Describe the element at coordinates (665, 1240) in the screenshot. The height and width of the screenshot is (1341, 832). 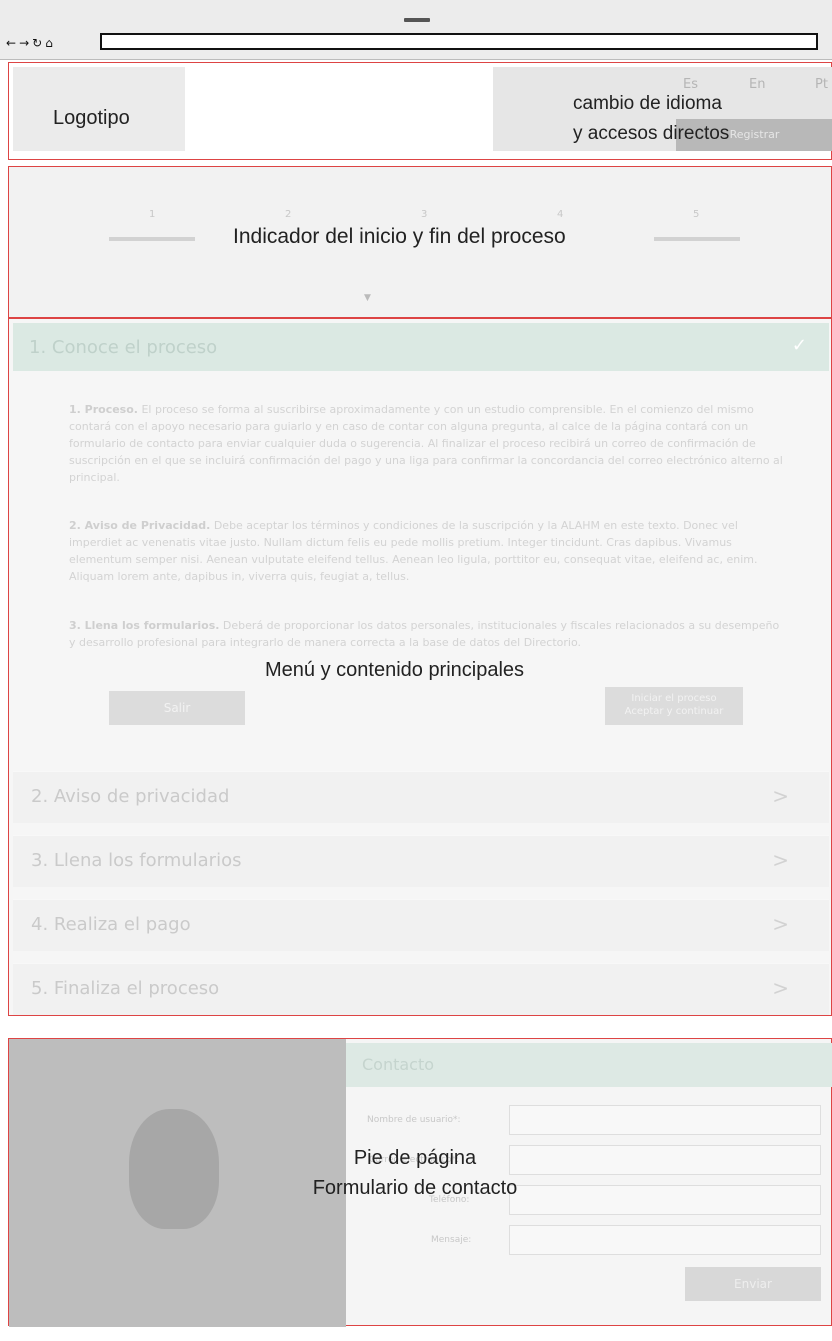
I see `message-input` at that location.